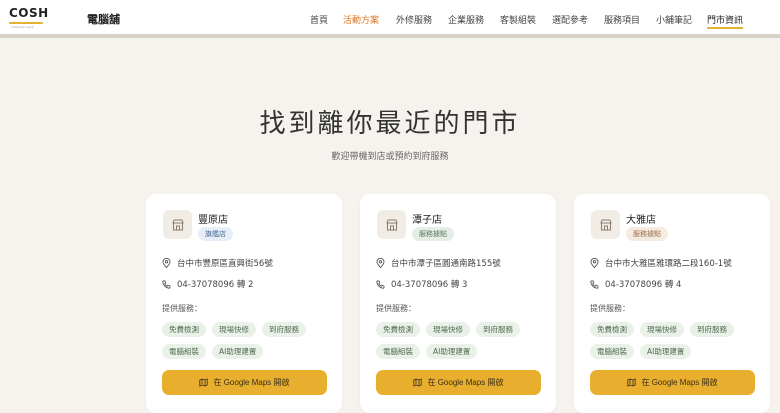 This screenshot has height=413, width=780. I want to click on nav-promotions: 活動方案, so click(361, 19).